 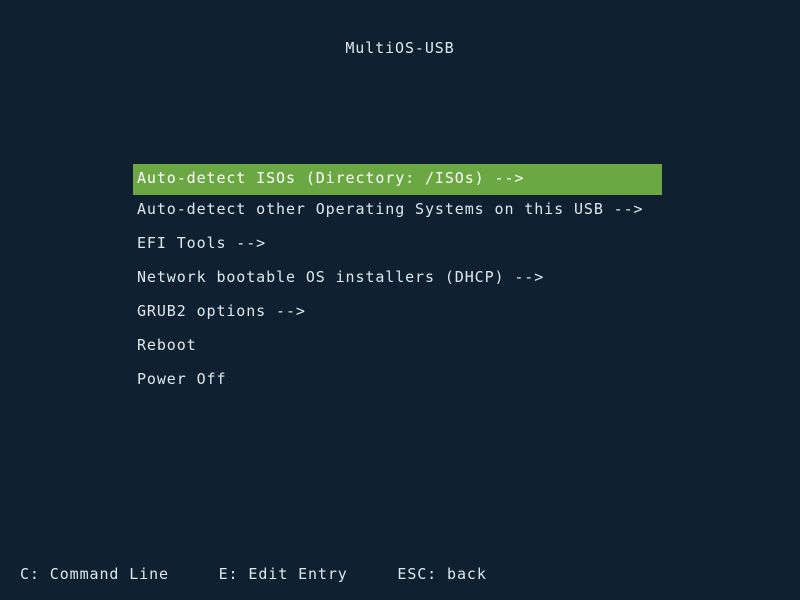 I want to click on menu-item-reboot: Reboot, so click(x=397, y=348).